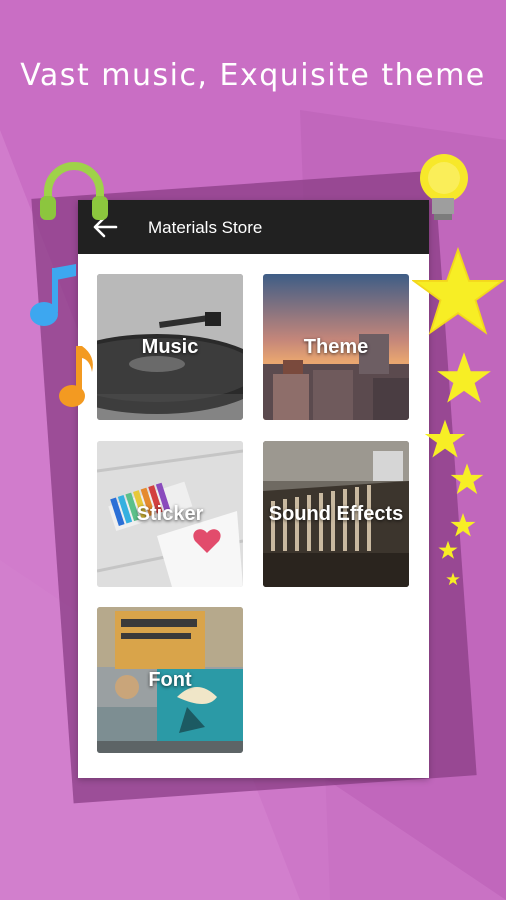  What do you see at coordinates (253, 75) in the screenshot?
I see `headline: Vast music, Exquisite theme` at bounding box center [253, 75].